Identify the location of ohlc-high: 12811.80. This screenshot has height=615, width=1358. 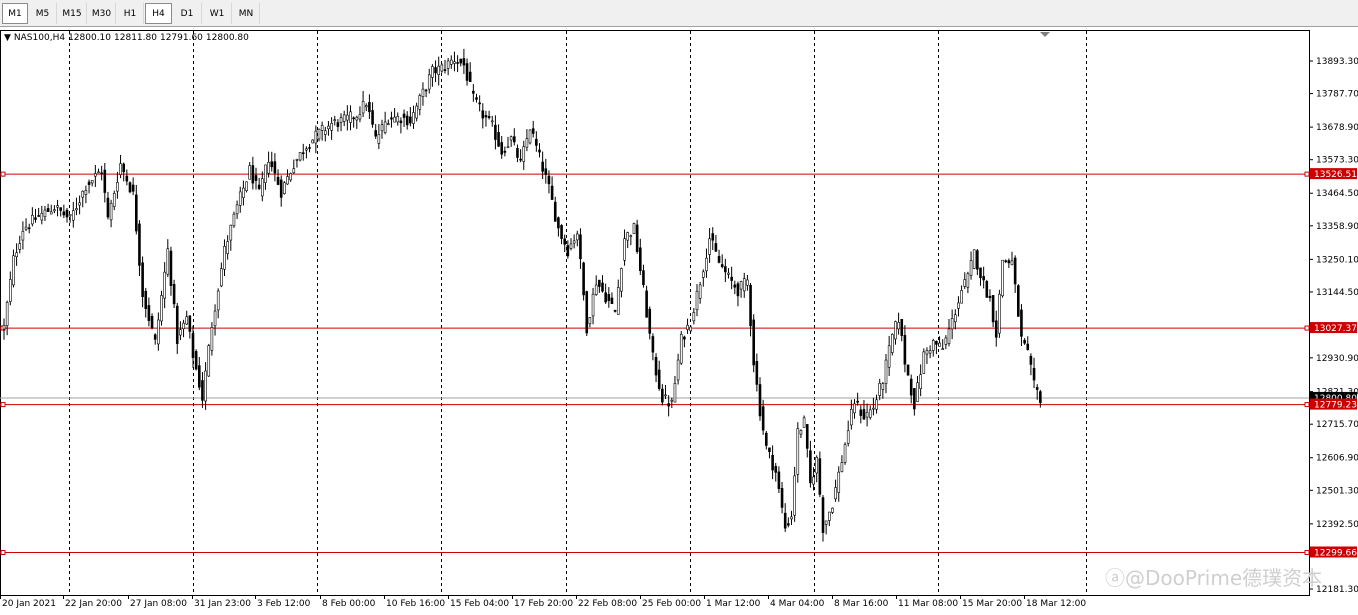
(135, 38).